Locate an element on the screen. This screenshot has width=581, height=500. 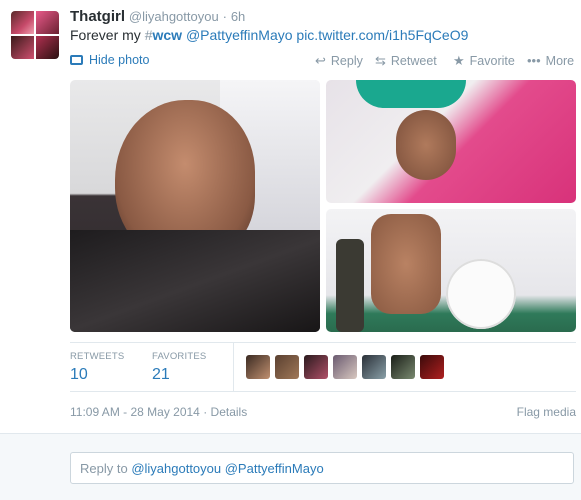
favorites-count: 21 is located at coordinates (161, 374).